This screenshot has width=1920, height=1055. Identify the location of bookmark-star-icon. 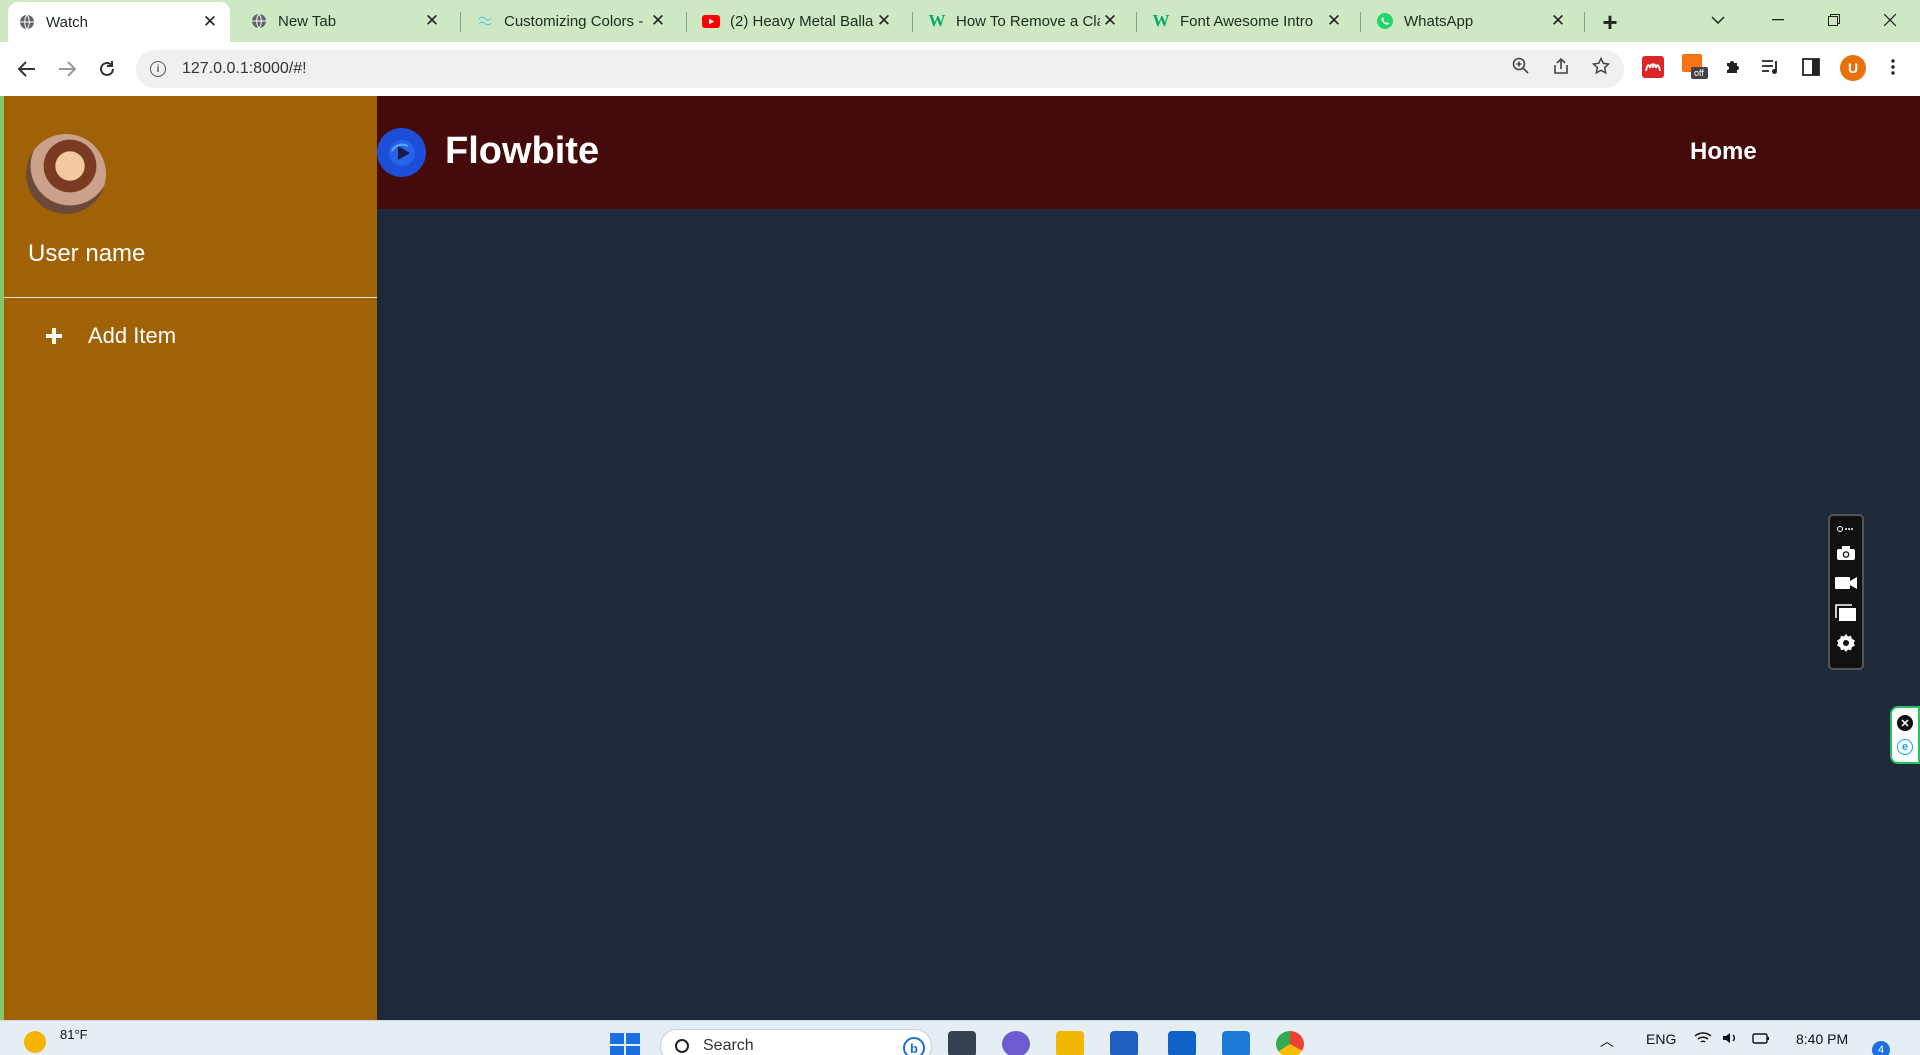
(1601, 66).